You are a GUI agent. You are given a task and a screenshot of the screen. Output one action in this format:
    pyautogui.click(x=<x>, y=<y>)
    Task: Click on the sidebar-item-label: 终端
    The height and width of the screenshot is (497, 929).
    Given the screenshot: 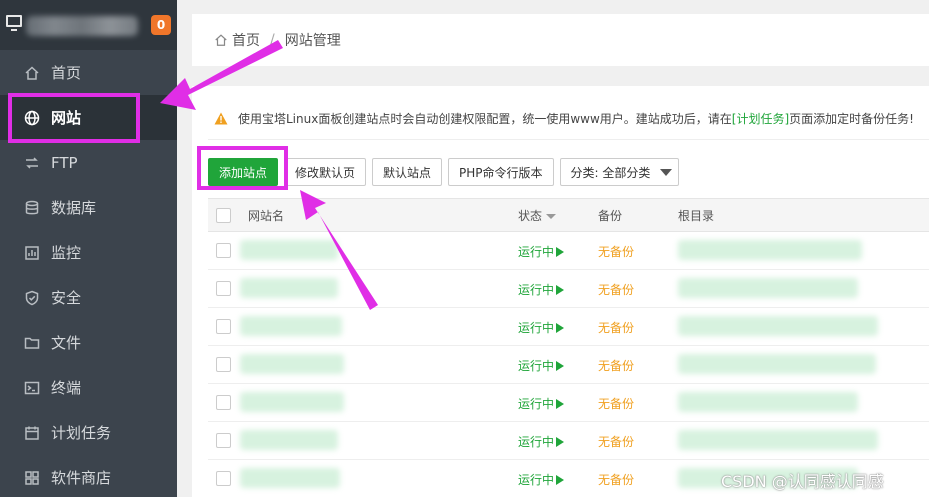 What is the action you would take?
    pyautogui.click(x=66, y=388)
    